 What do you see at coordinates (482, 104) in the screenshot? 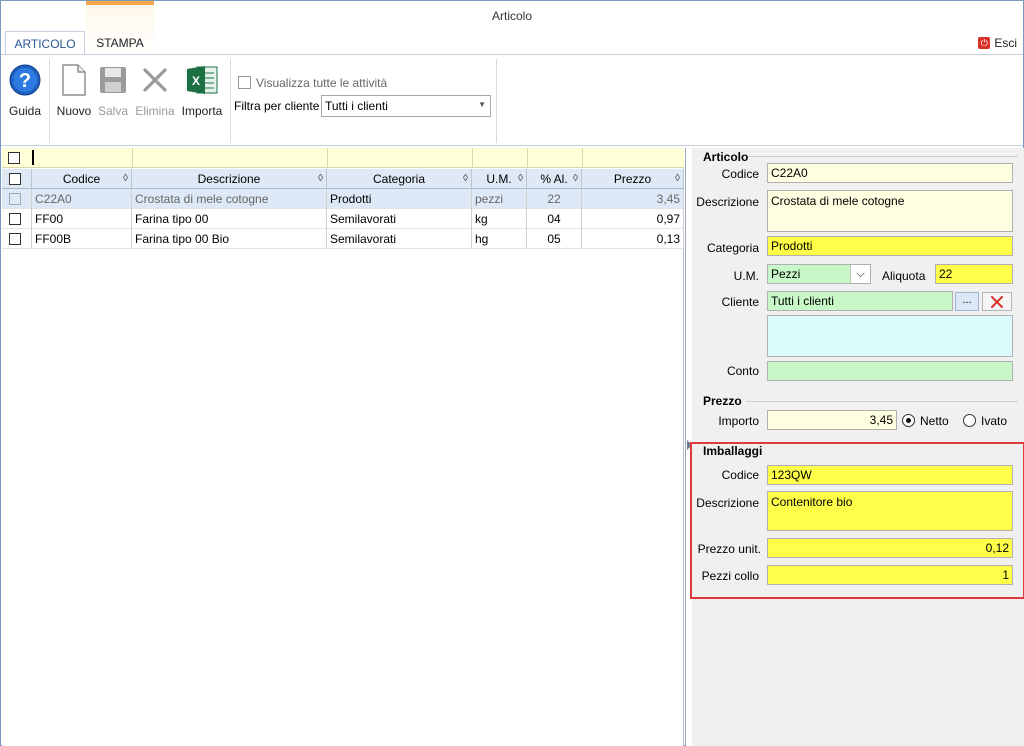
I see `chevron-down-icon: ▼` at bounding box center [482, 104].